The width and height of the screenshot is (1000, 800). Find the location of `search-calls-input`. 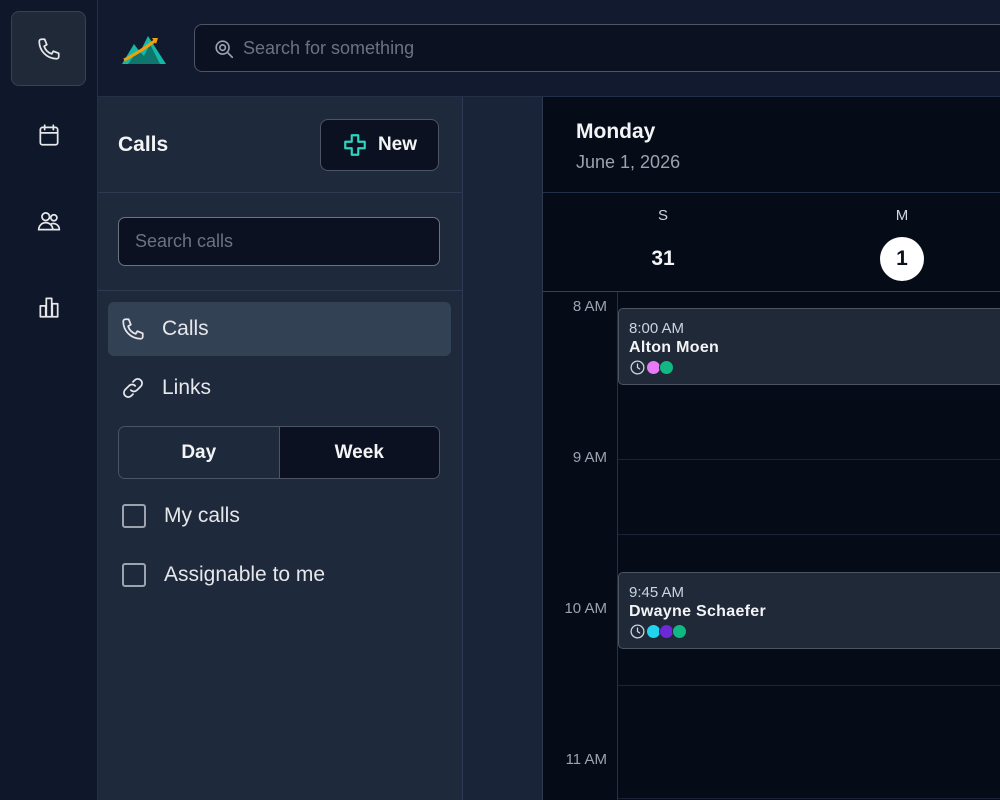

search-calls-input is located at coordinates (279, 241).